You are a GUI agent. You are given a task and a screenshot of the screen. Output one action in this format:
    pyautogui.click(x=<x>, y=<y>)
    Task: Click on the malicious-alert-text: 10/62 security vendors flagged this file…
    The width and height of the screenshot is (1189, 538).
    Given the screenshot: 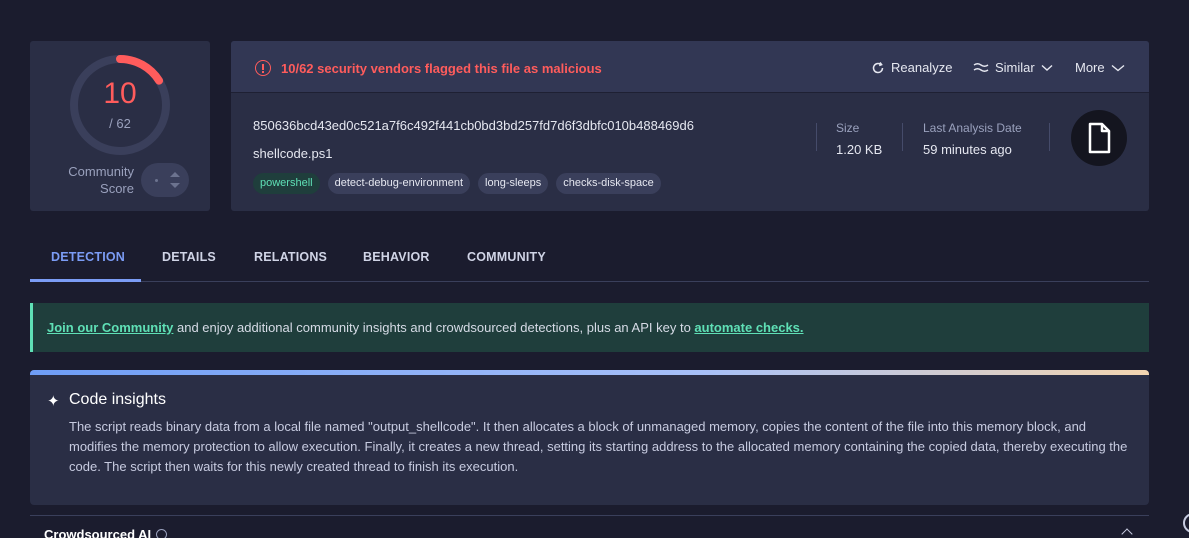 What is the action you would take?
    pyautogui.click(x=441, y=68)
    